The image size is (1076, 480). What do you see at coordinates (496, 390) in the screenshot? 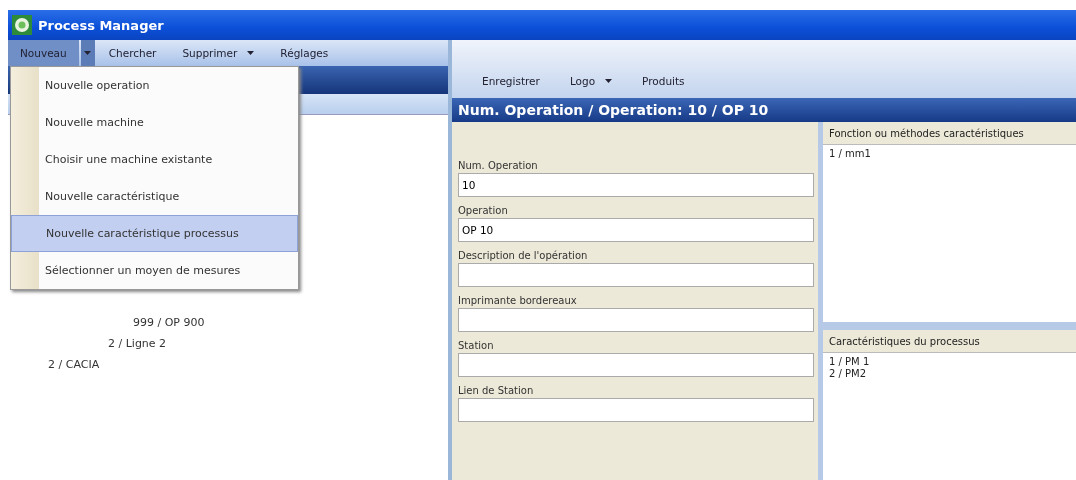
I see `field-label: Lien de Station` at bounding box center [496, 390].